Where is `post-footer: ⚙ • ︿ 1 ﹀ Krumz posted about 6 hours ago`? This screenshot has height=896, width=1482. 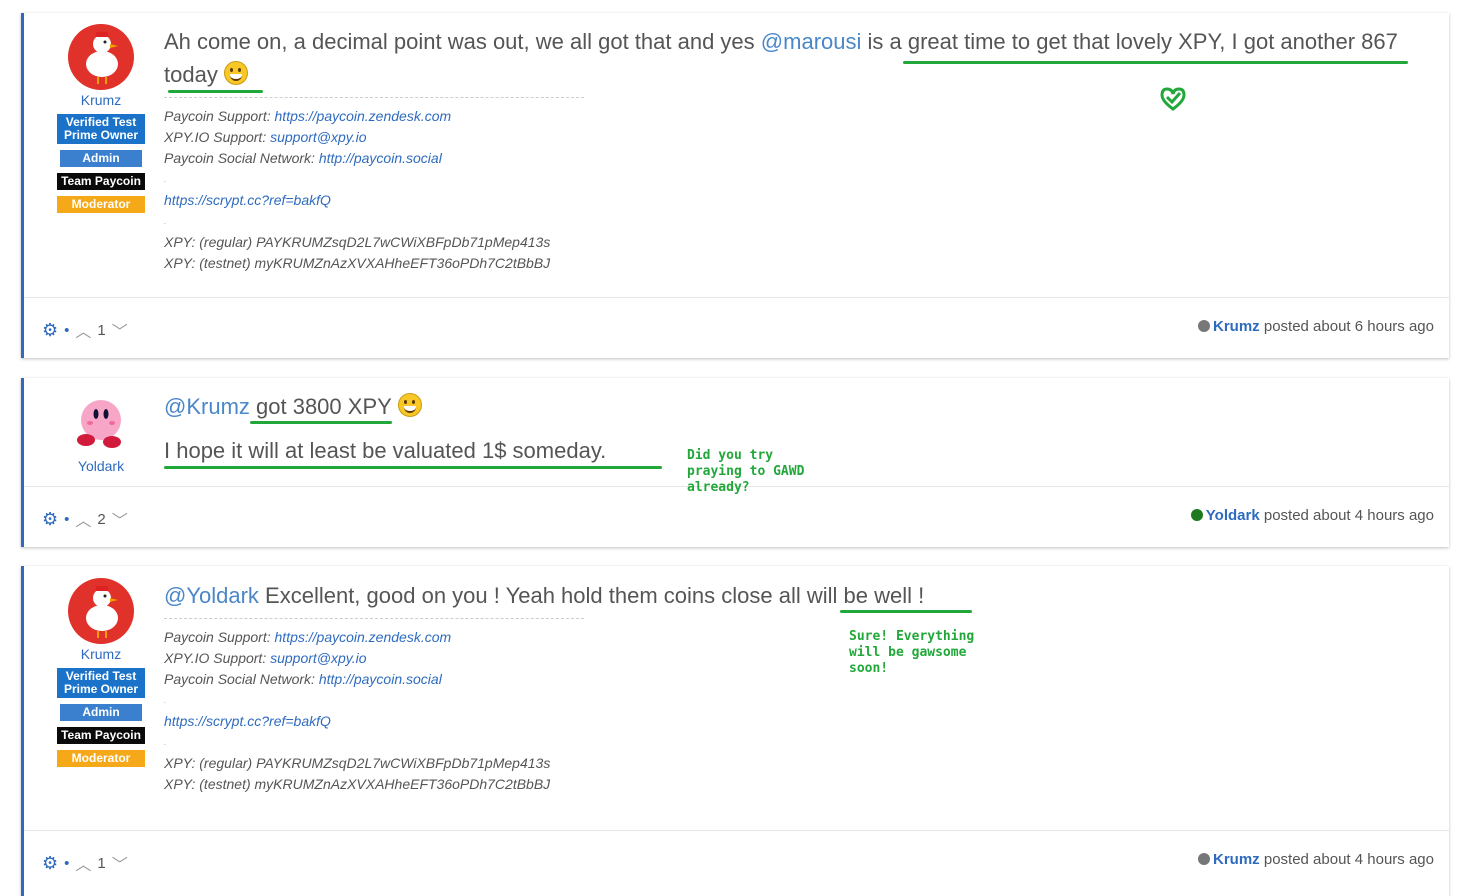 post-footer: ⚙ • ︿ 1 ﹀ Krumz posted about 6 hours ago is located at coordinates (736, 327).